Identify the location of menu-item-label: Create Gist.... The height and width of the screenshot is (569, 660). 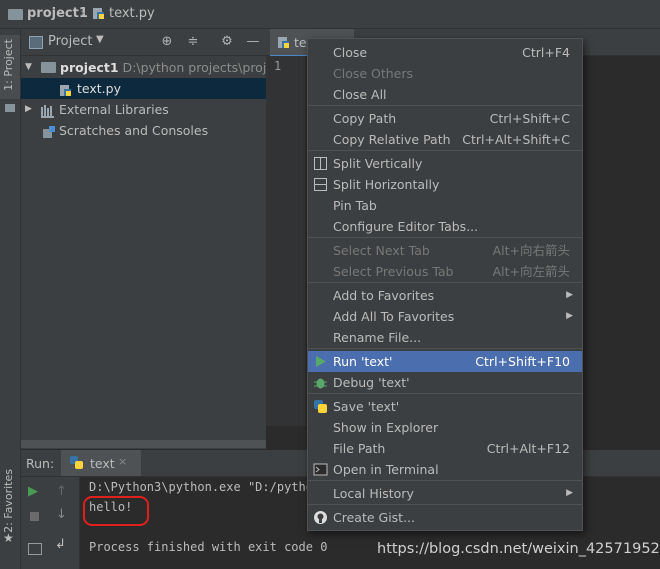
(374, 517).